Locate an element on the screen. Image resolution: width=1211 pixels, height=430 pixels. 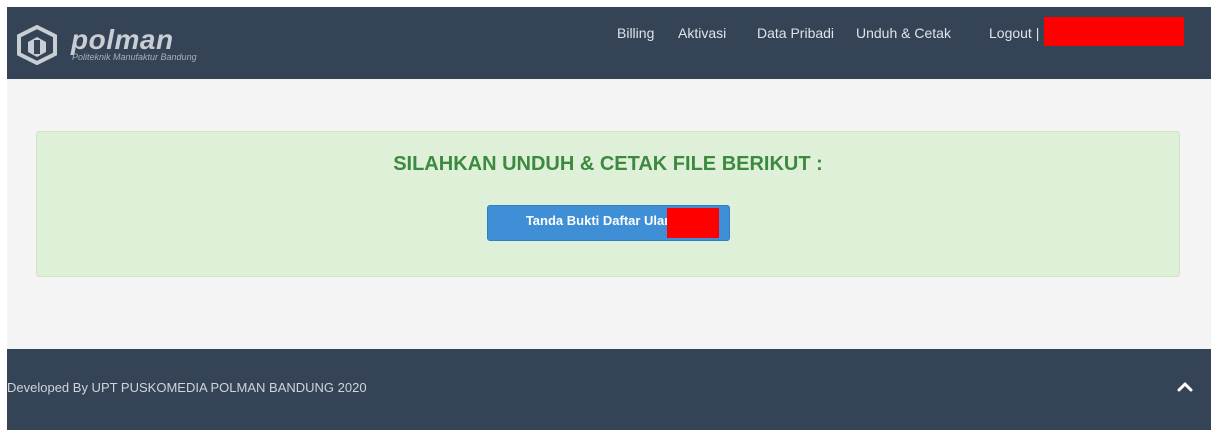
hexagon-logo-icon is located at coordinates (37, 45).